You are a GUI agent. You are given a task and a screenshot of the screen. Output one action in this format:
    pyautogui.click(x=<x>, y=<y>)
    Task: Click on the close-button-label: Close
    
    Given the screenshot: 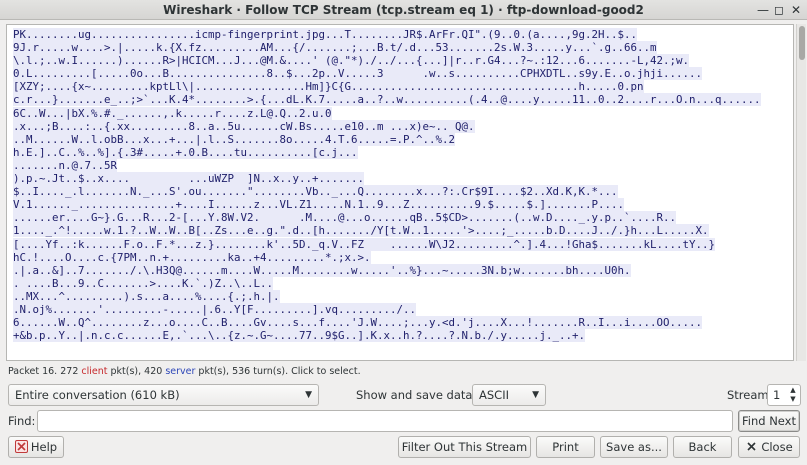 What is the action you would take?
    pyautogui.click(x=777, y=447)
    